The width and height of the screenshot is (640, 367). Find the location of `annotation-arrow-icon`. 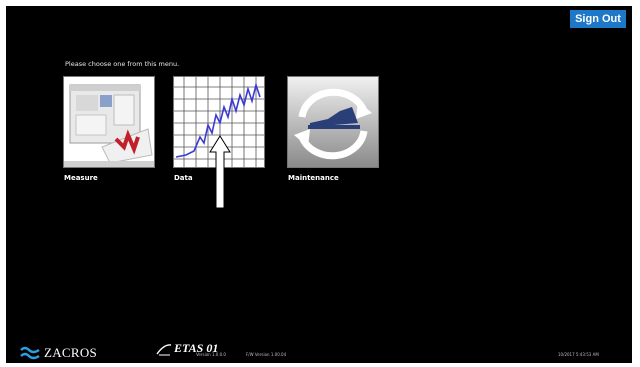

annotation-arrow-icon is located at coordinates (220, 172).